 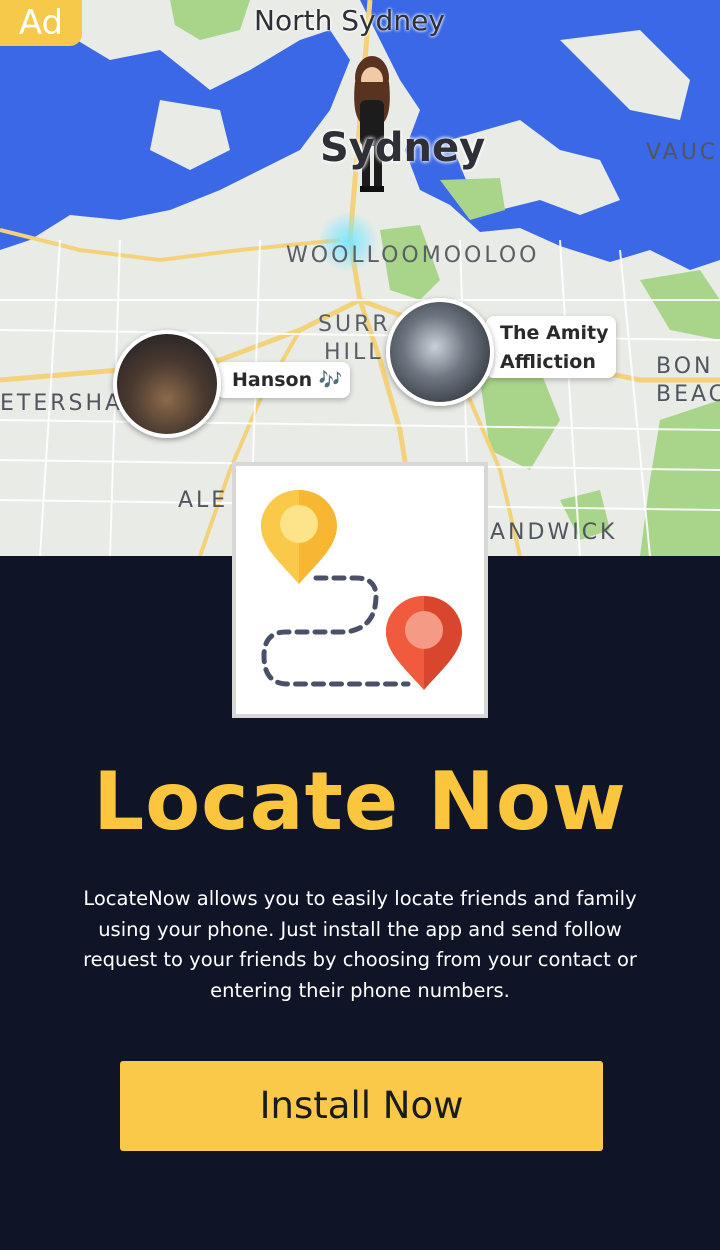 What do you see at coordinates (682, 152) in the screenshot?
I see `map-label-vaucluse: VAUC` at bounding box center [682, 152].